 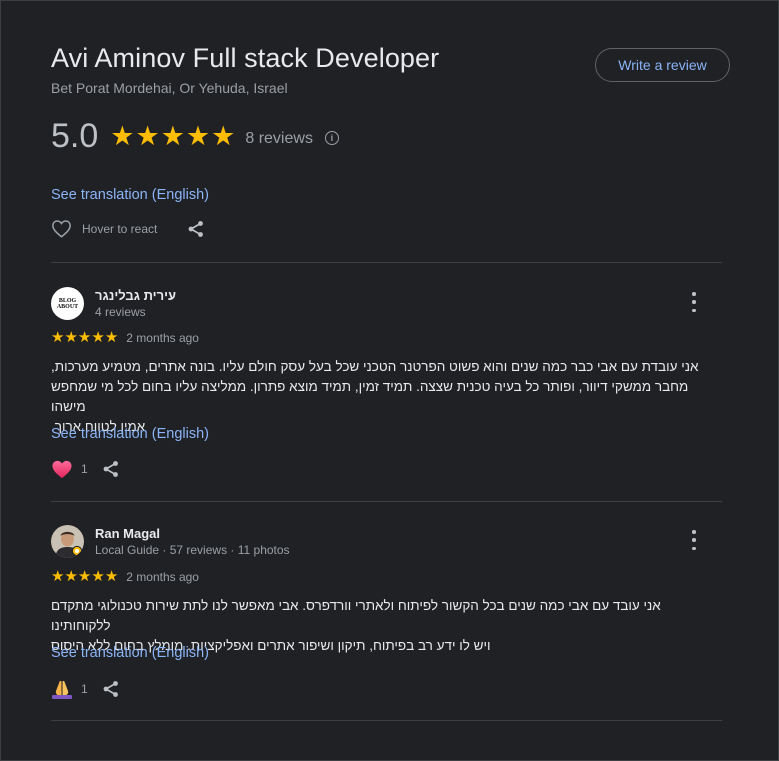 What do you see at coordinates (331, 137) in the screenshot?
I see `info-icon: i` at bounding box center [331, 137].